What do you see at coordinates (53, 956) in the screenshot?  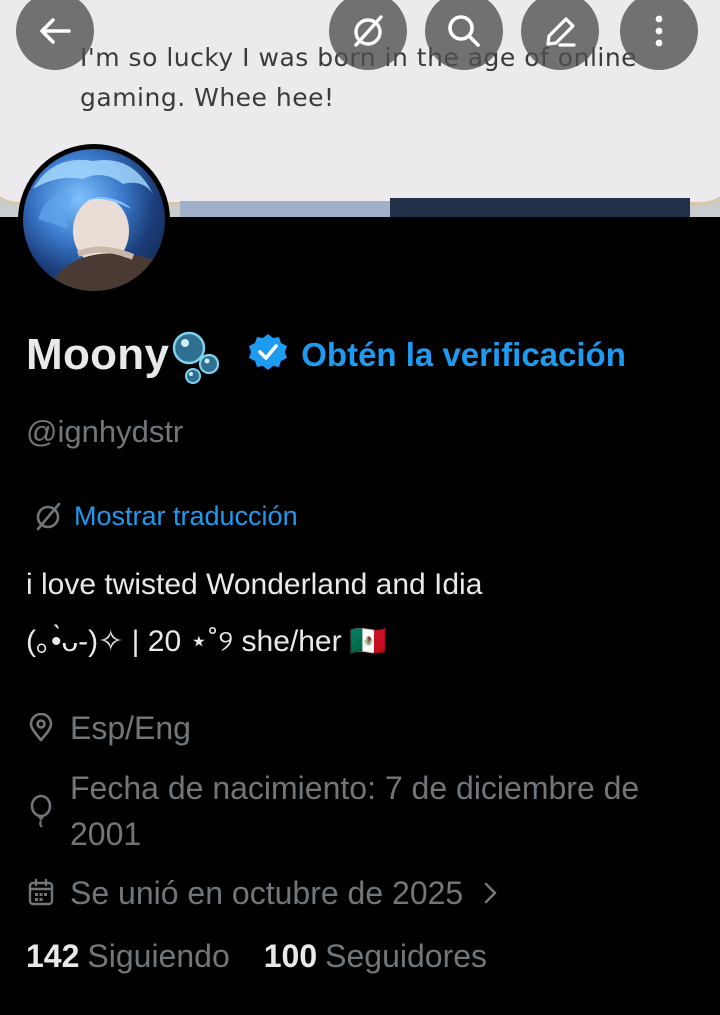 I see `following-count: 142` at bounding box center [53, 956].